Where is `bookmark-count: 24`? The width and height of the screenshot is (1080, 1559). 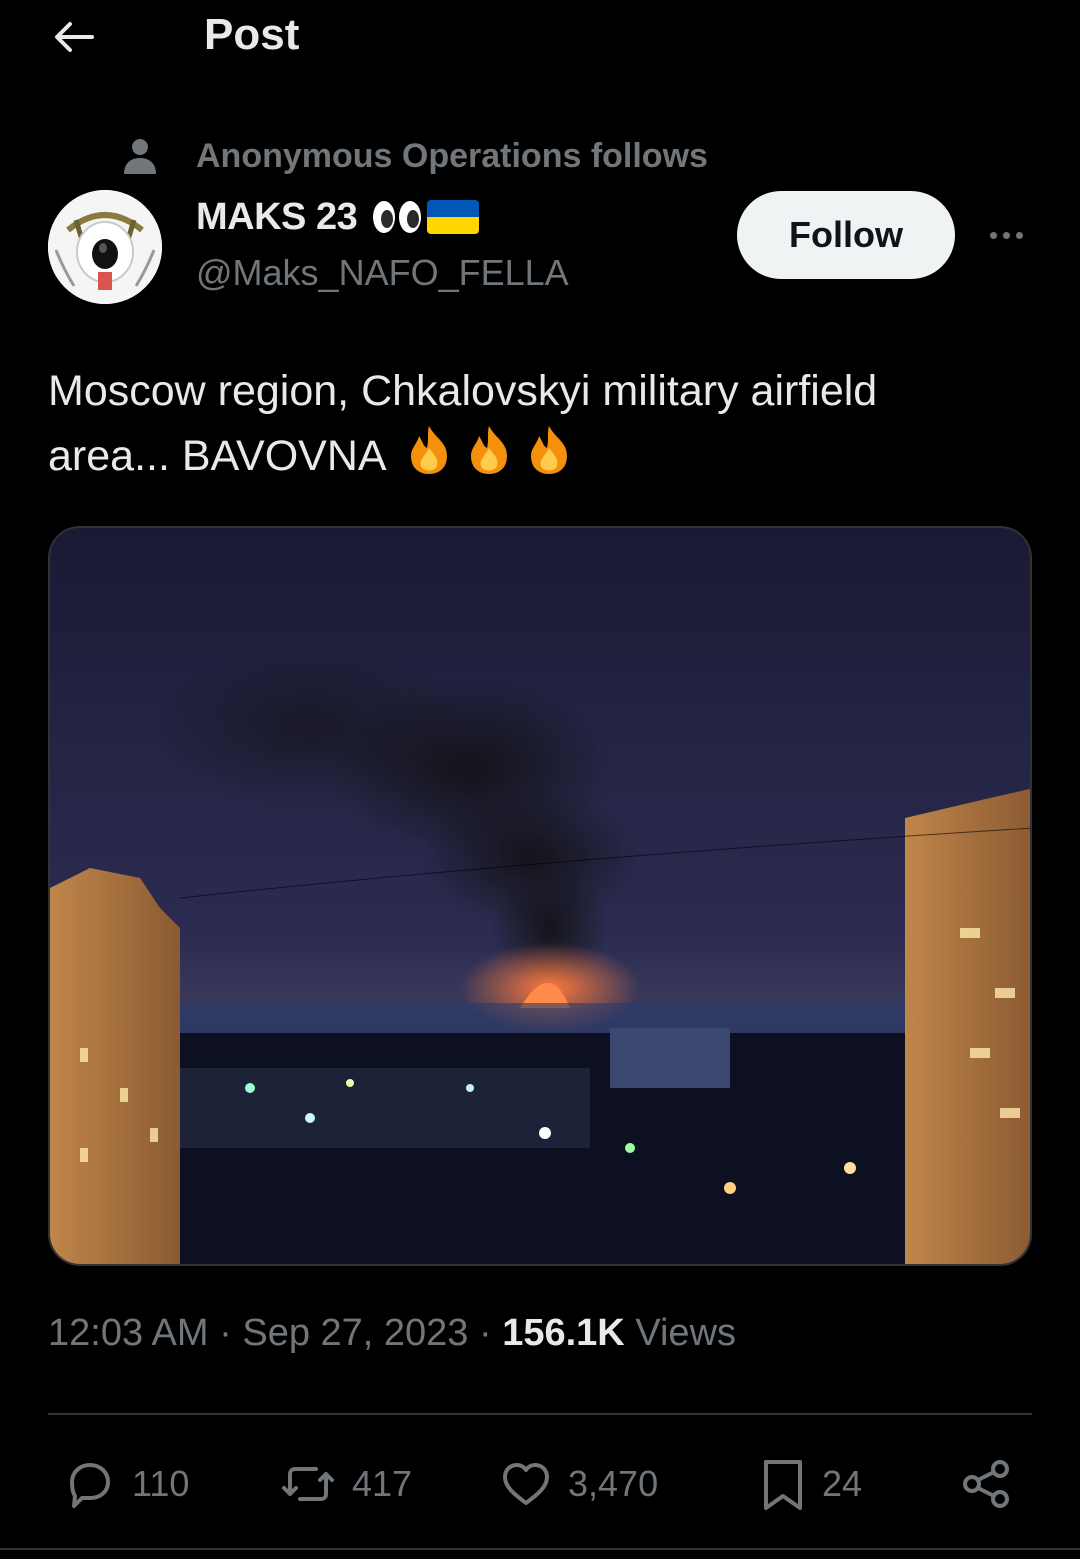
bookmark-count: 24 is located at coordinates (842, 1483).